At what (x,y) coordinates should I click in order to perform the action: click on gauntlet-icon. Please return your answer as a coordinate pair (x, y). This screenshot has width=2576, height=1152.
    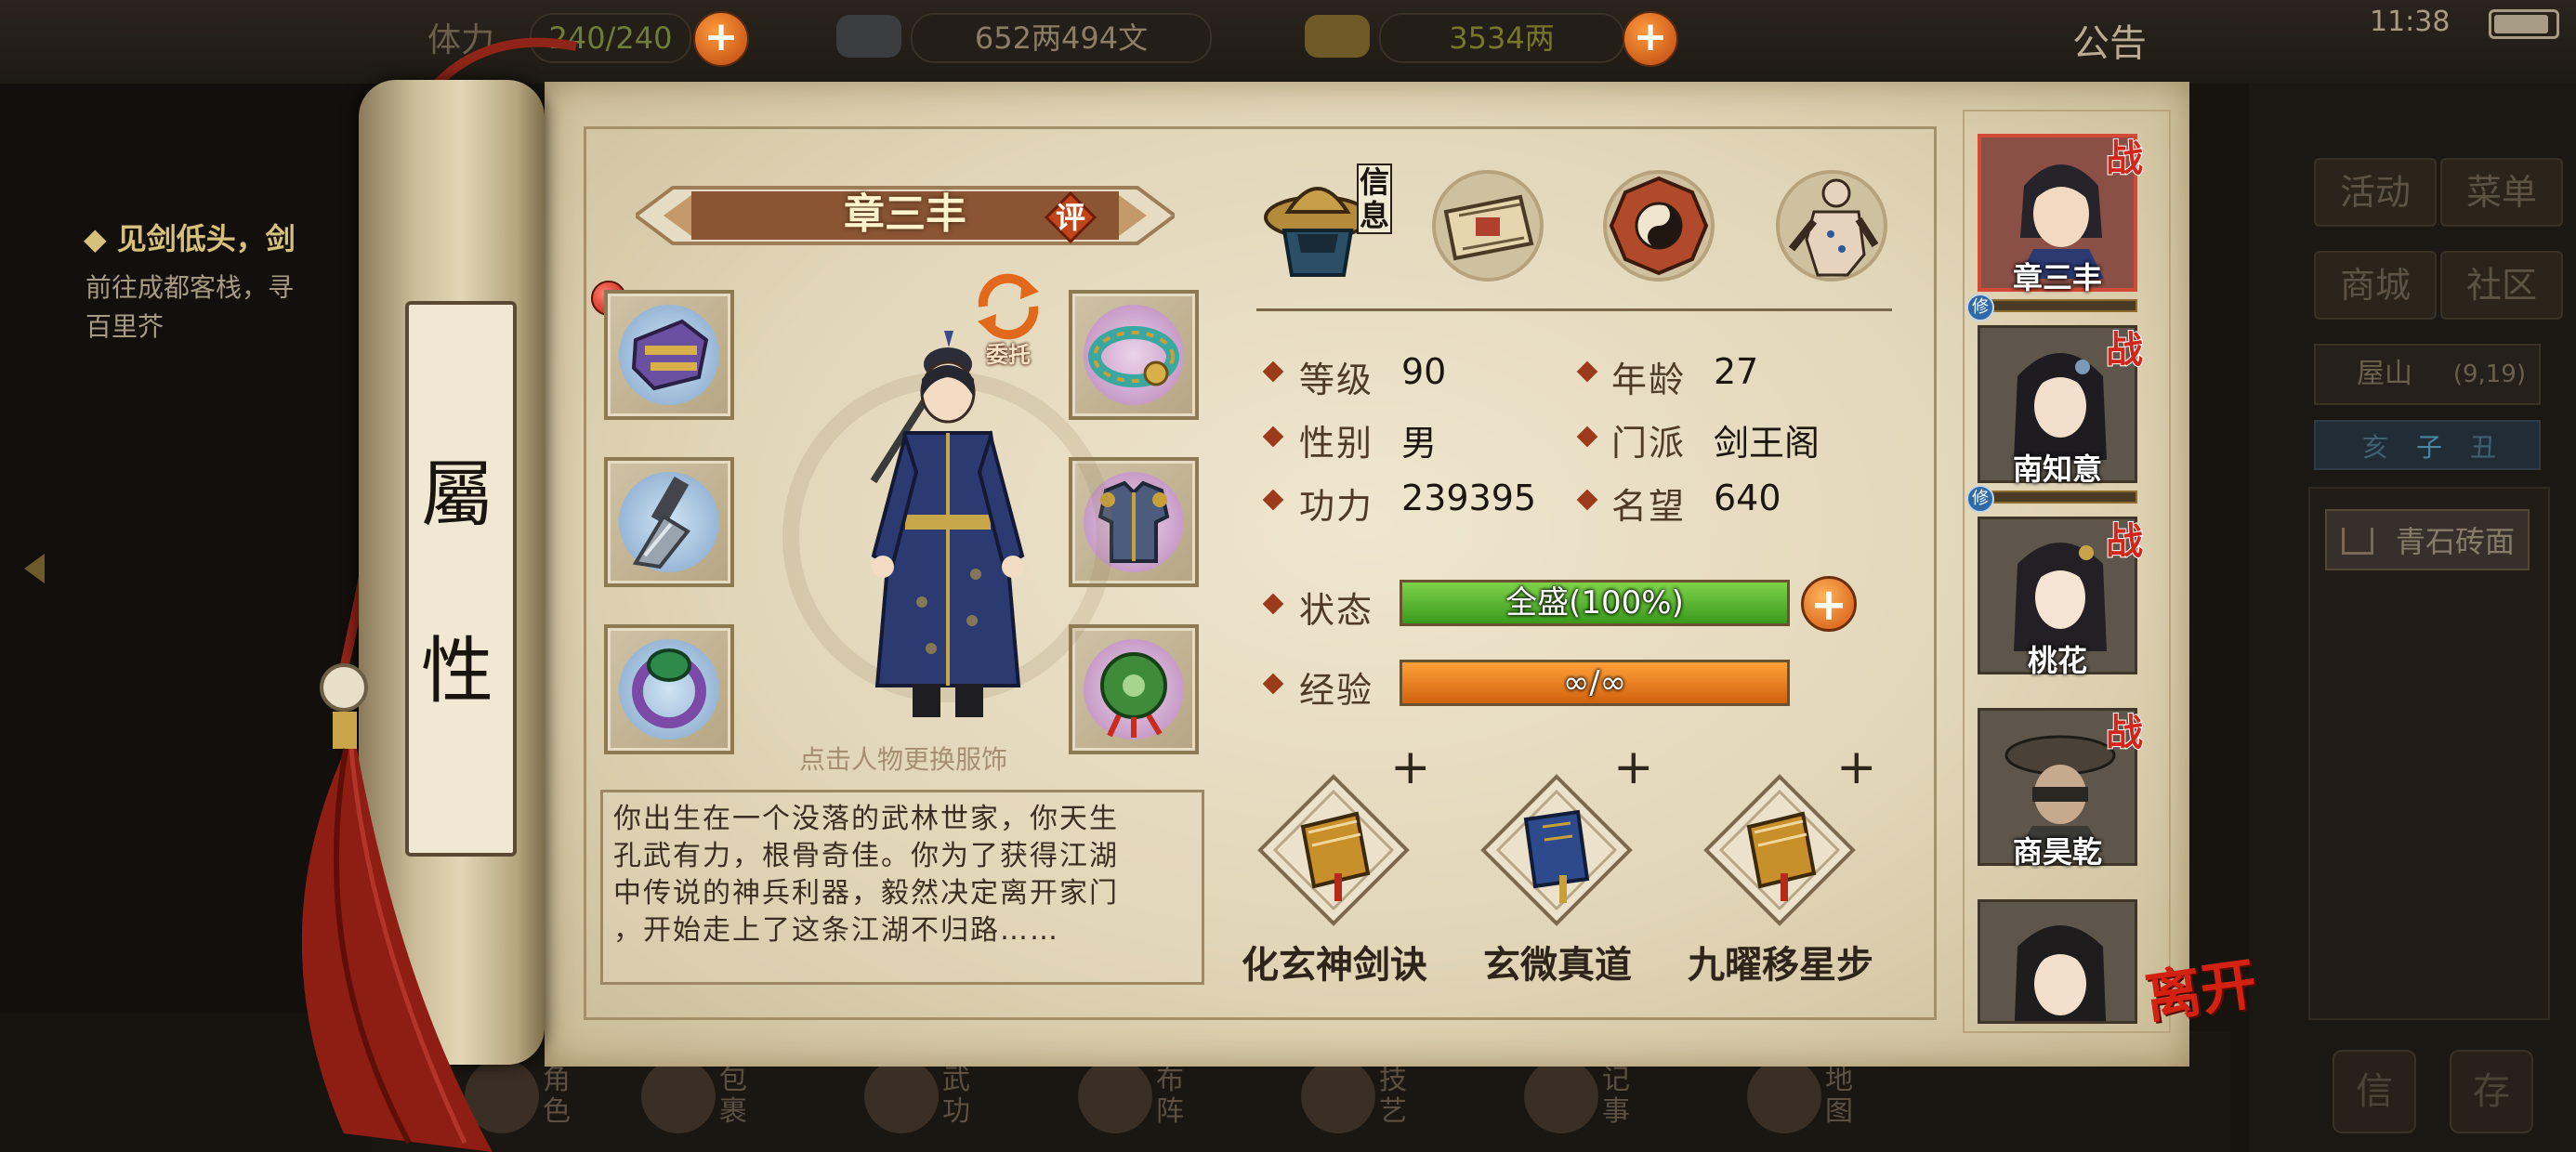
    Looking at the image, I should click on (670, 355).